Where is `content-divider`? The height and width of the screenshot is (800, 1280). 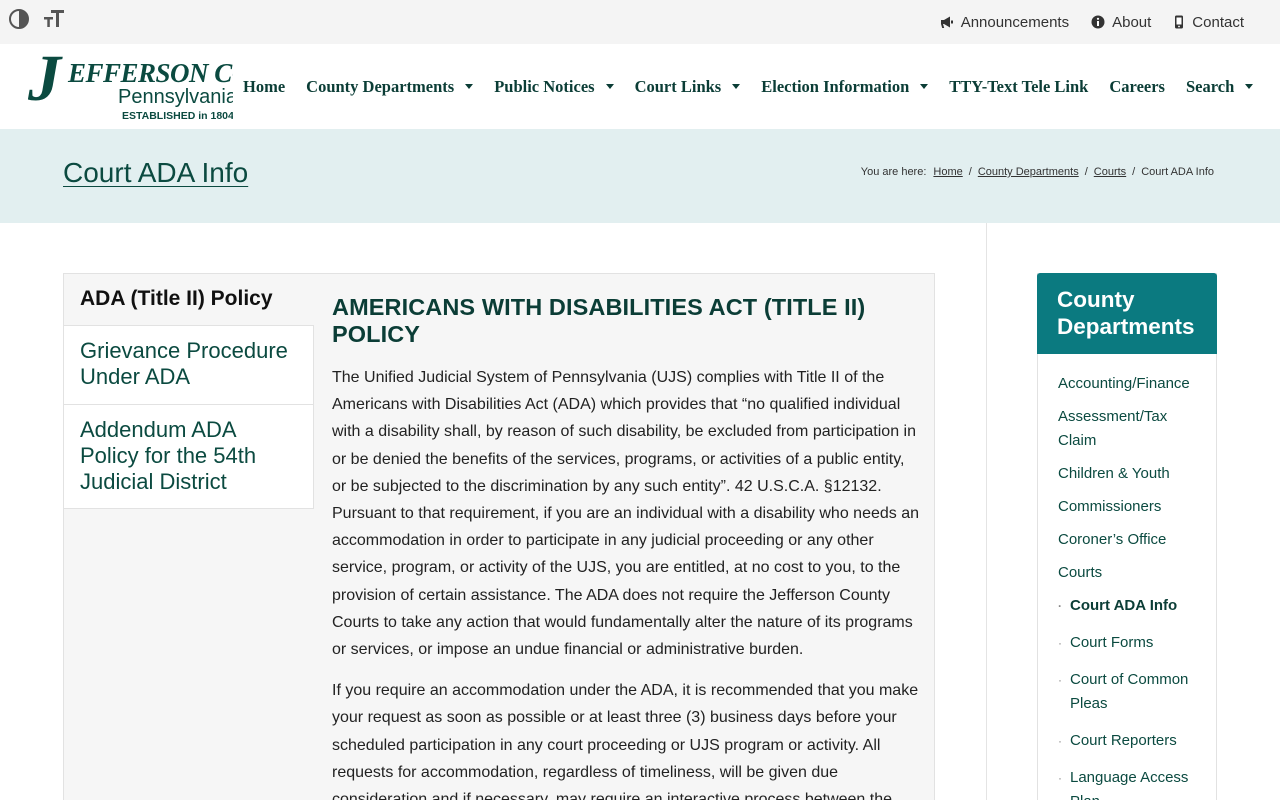 content-divider is located at coordinates (986, 511).